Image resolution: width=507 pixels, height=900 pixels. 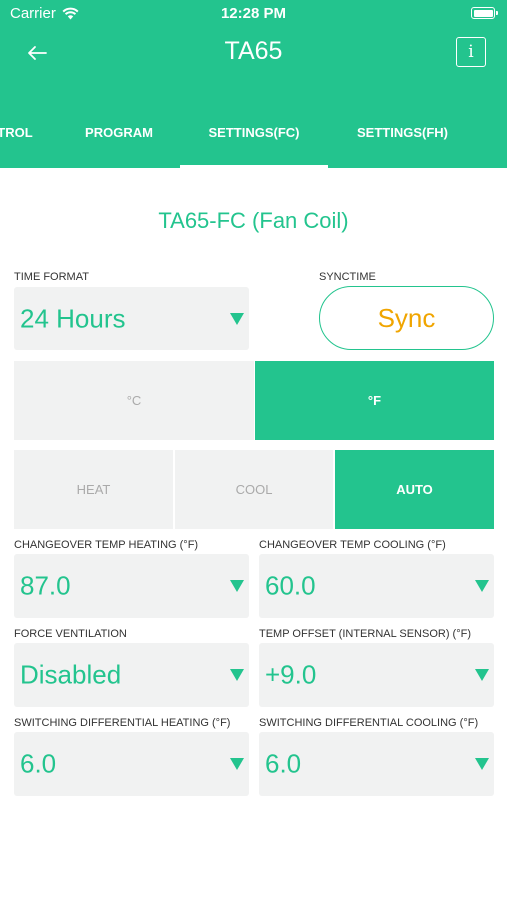 I want to click on tab-settings-fh: SETTINGS(FH), so click(x=402, y=133).